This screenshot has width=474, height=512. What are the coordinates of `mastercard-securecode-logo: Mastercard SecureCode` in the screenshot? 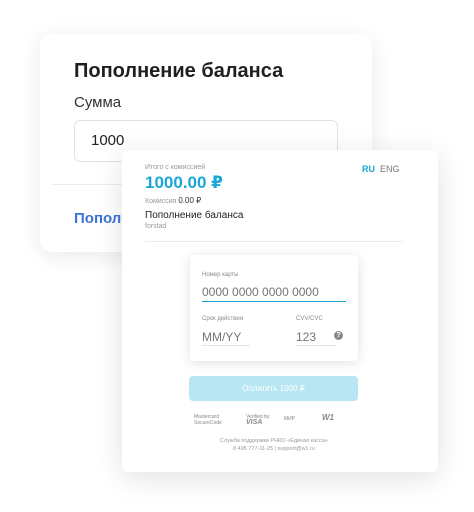 It's located at (208, 420).